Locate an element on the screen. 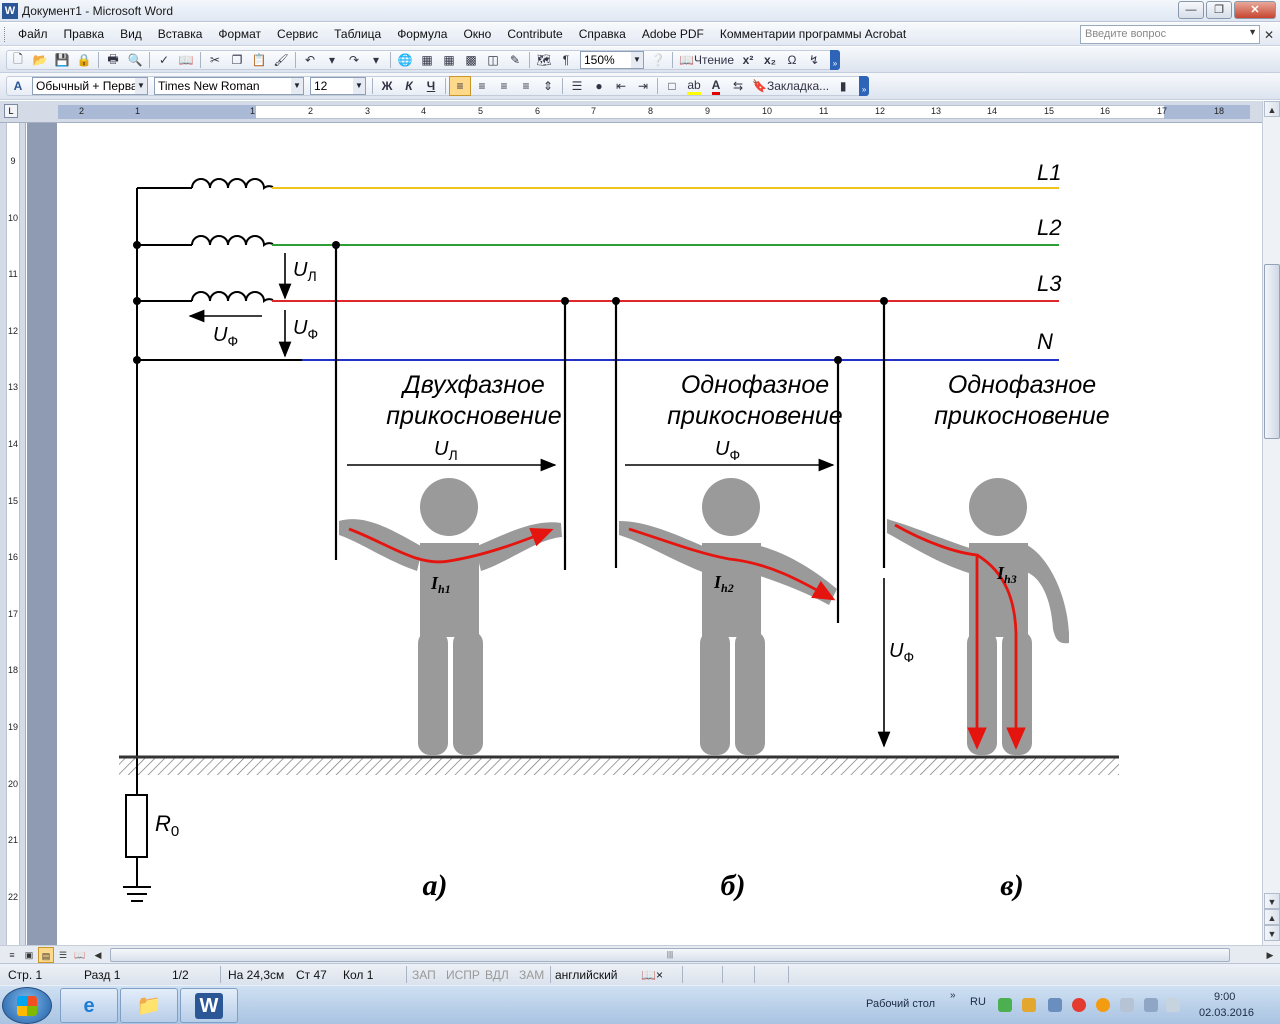 Image resolution: width=1280 pixels, height=1024 pixels. vertical-scrollbar: ▲ ▼ ▲ ▼ is located at coordinates (1271, 523).